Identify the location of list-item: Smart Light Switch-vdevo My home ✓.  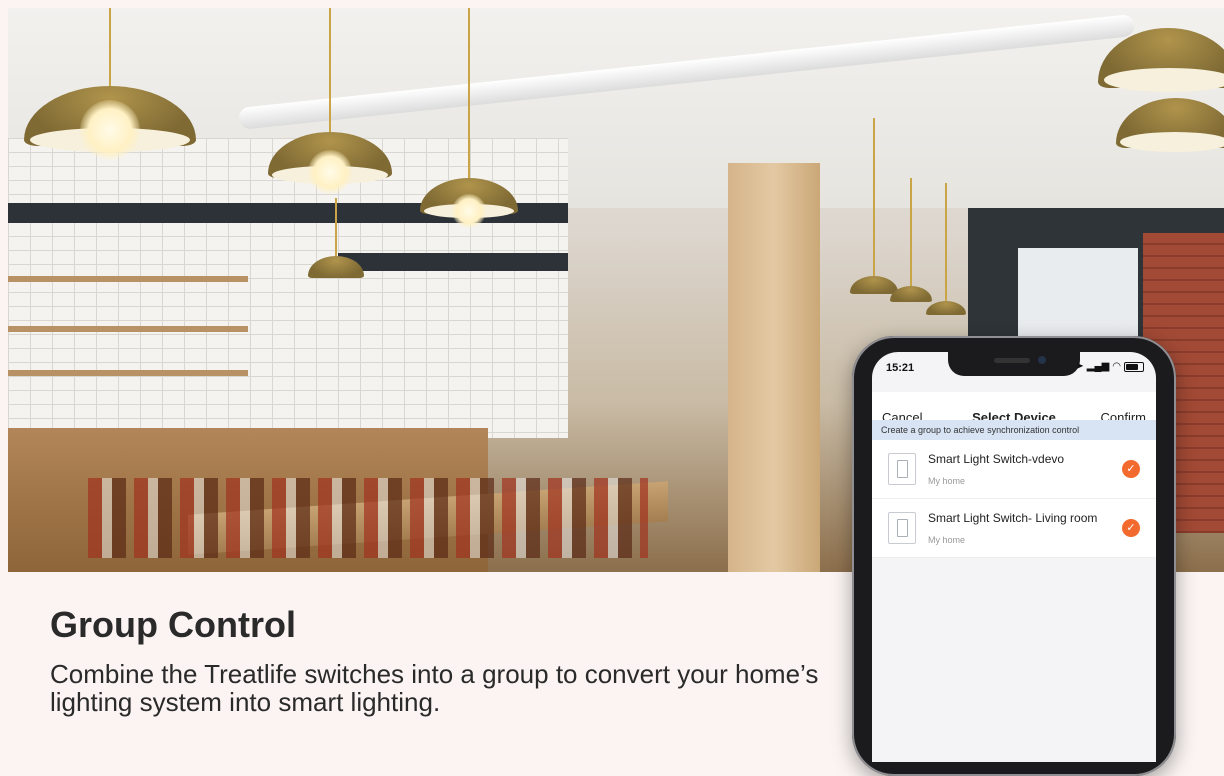
(1014, 469).